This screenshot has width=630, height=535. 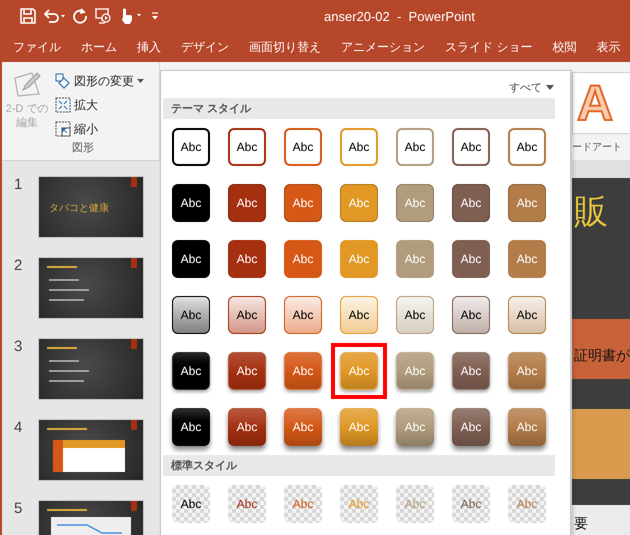 I want to click on slide-number: 1, so click(x=19, y=185).